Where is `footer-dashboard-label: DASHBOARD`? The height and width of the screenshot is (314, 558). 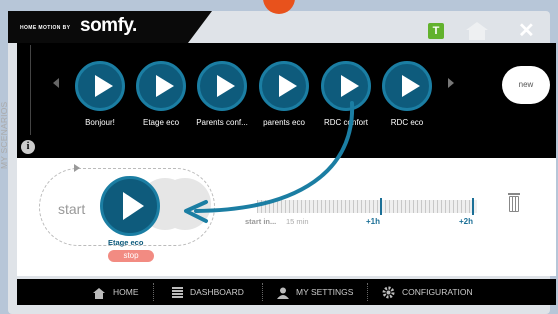
footer-dashboard-label: DASHBOARD is located at coordinates (217, 292).